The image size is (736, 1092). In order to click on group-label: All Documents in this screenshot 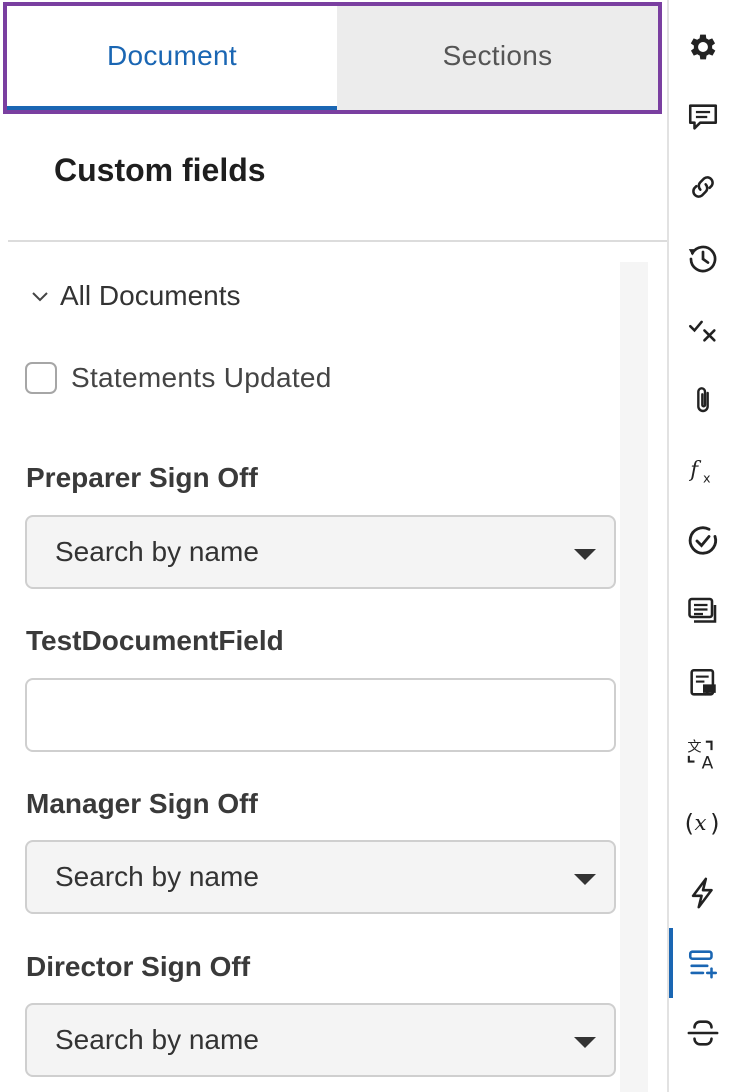, I will do `click(150, 295)`.